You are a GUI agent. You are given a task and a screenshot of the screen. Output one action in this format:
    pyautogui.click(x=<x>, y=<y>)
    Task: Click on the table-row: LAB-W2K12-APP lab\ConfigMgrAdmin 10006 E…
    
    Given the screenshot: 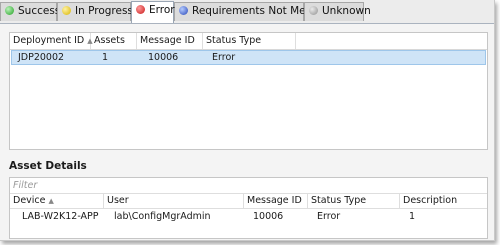 What is the action you would take?
    pyautogui.click(x=248, y=217)
    